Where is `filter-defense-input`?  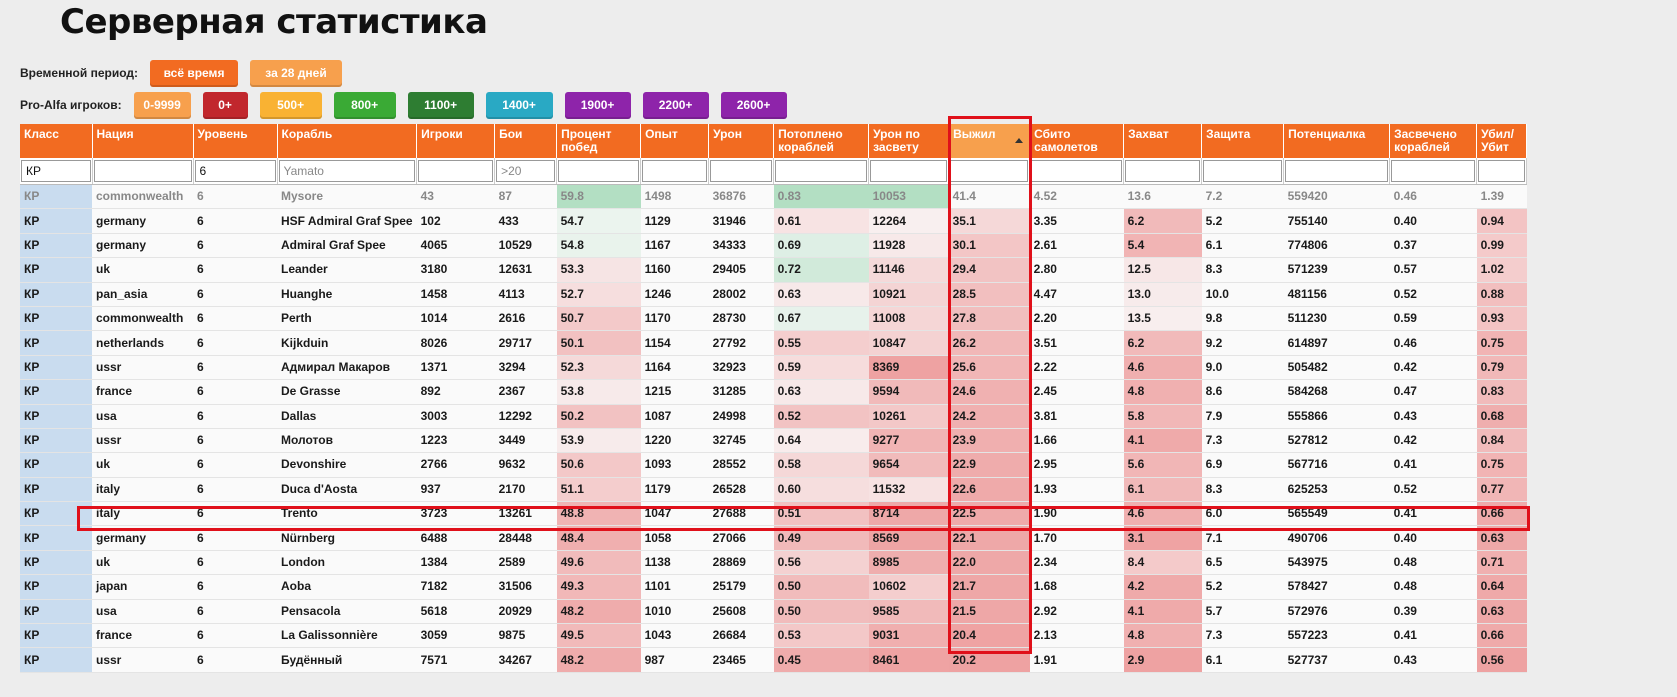 filter-defense-input is located at coordinates (1243, 171).